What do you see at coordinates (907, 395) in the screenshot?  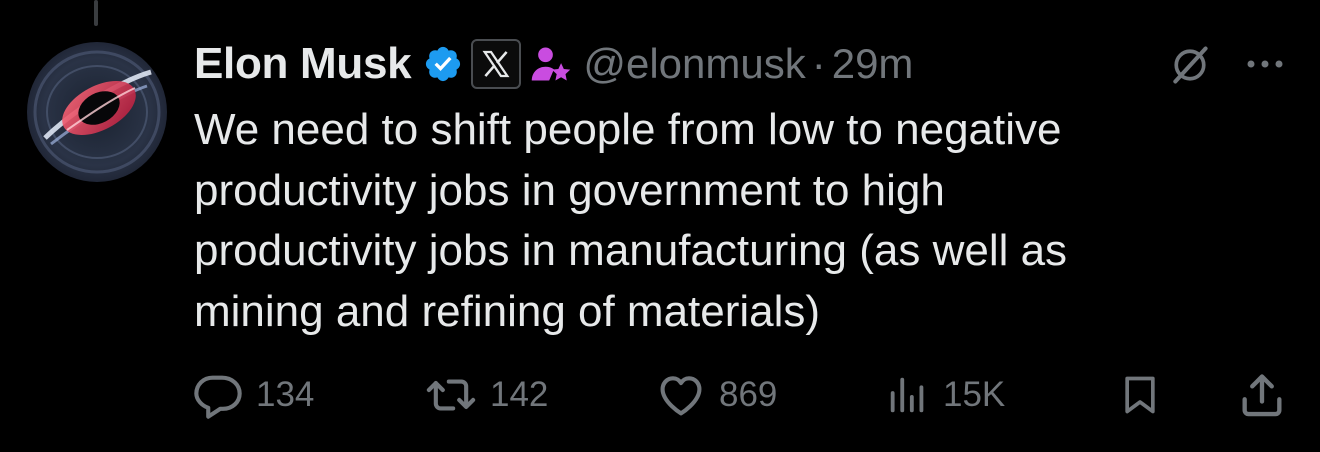 I see `bar-chart-icon` at bounding box center [907, 395].